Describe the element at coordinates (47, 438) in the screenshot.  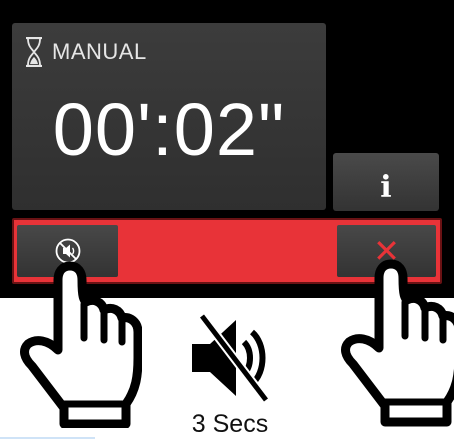
I see `divider` at that location.